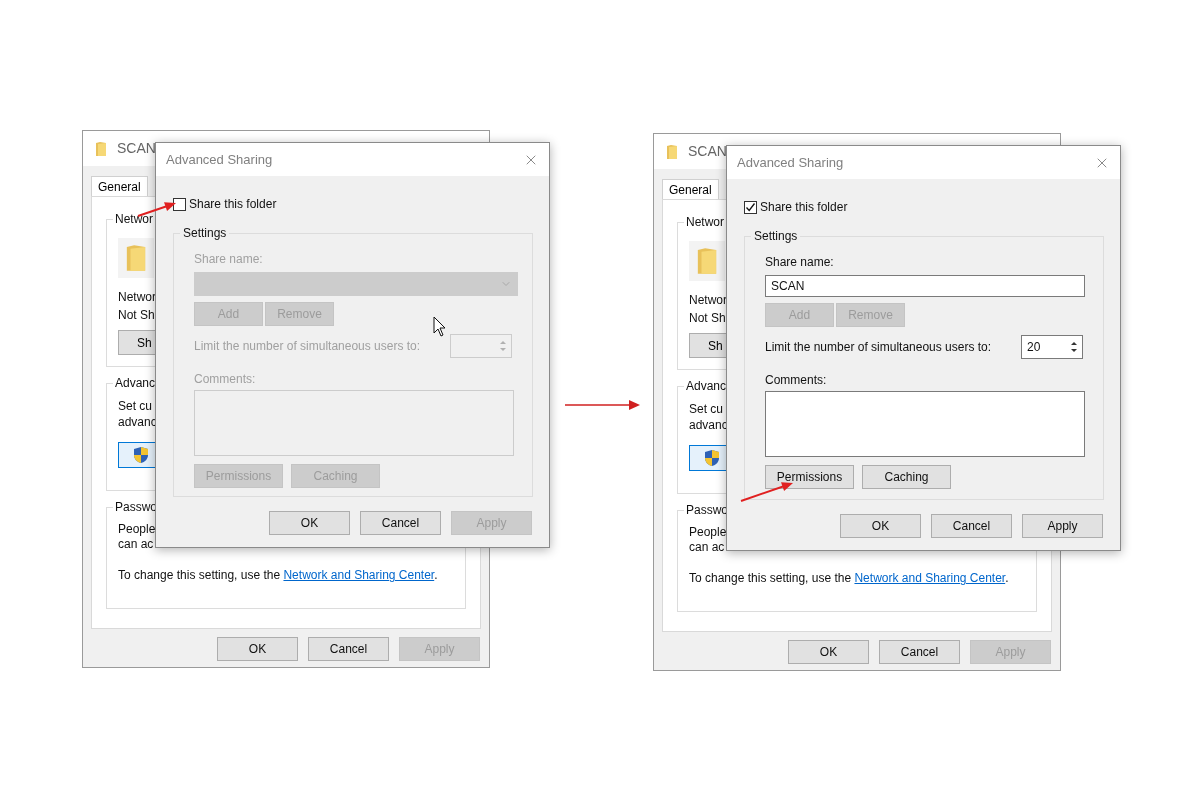  I want to click on share-name-field: SCAN, so click(925, 286).